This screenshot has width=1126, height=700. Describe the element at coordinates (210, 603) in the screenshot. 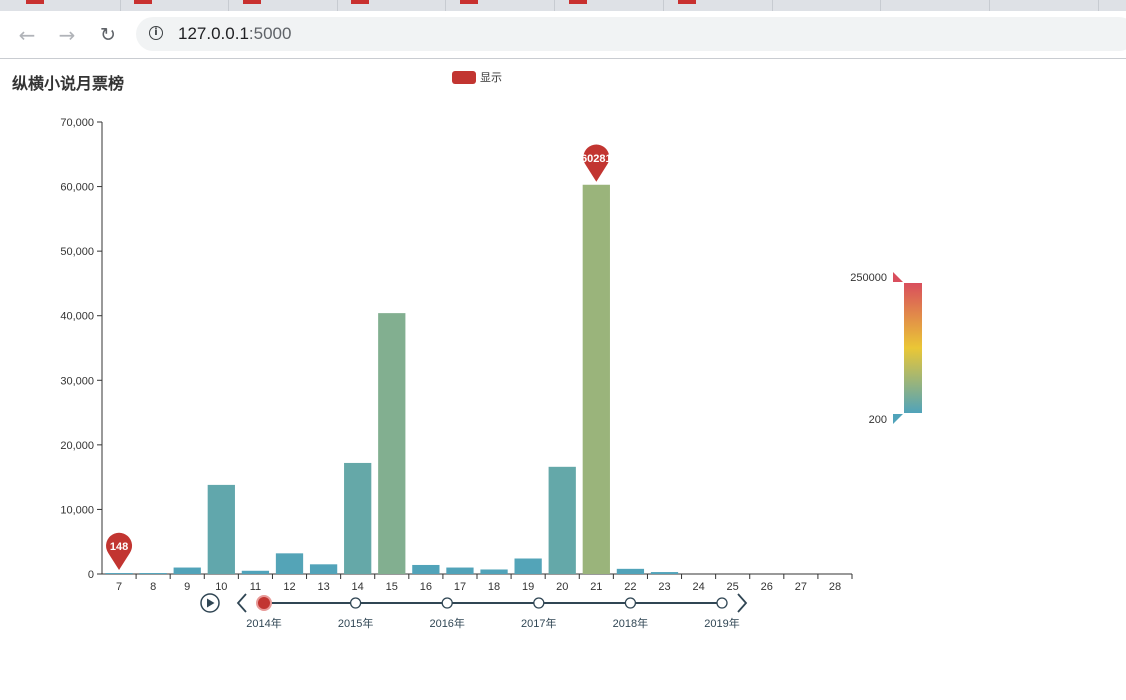

I see `play-icon` at that location.